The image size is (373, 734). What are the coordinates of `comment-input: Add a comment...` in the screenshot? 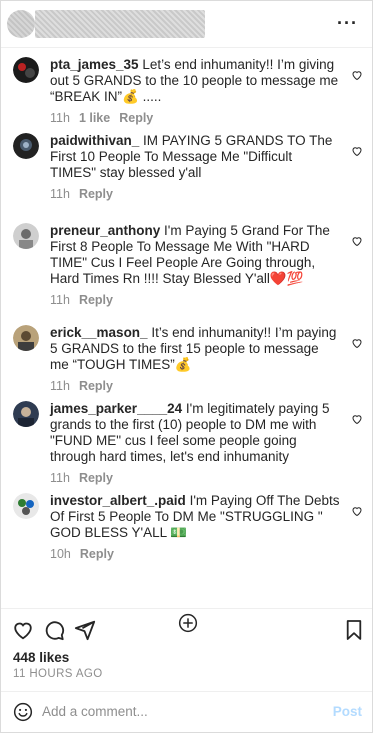 It's located at (95, 711).